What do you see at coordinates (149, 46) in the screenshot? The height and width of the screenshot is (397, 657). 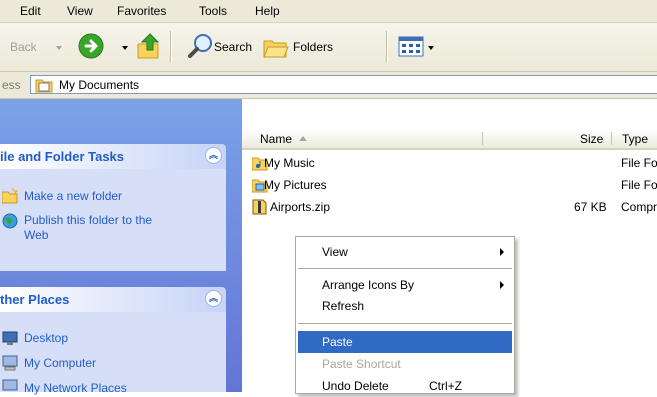 I see `up-folder-icon` at bounding box center [149, 46].